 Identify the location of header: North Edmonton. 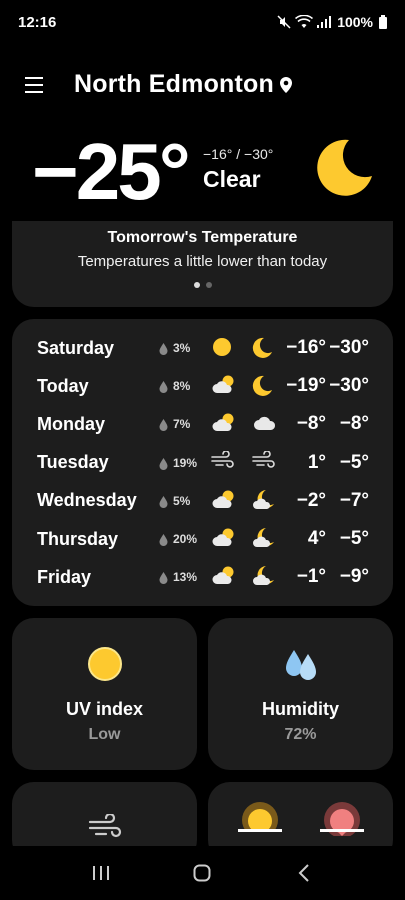
(158, 84).